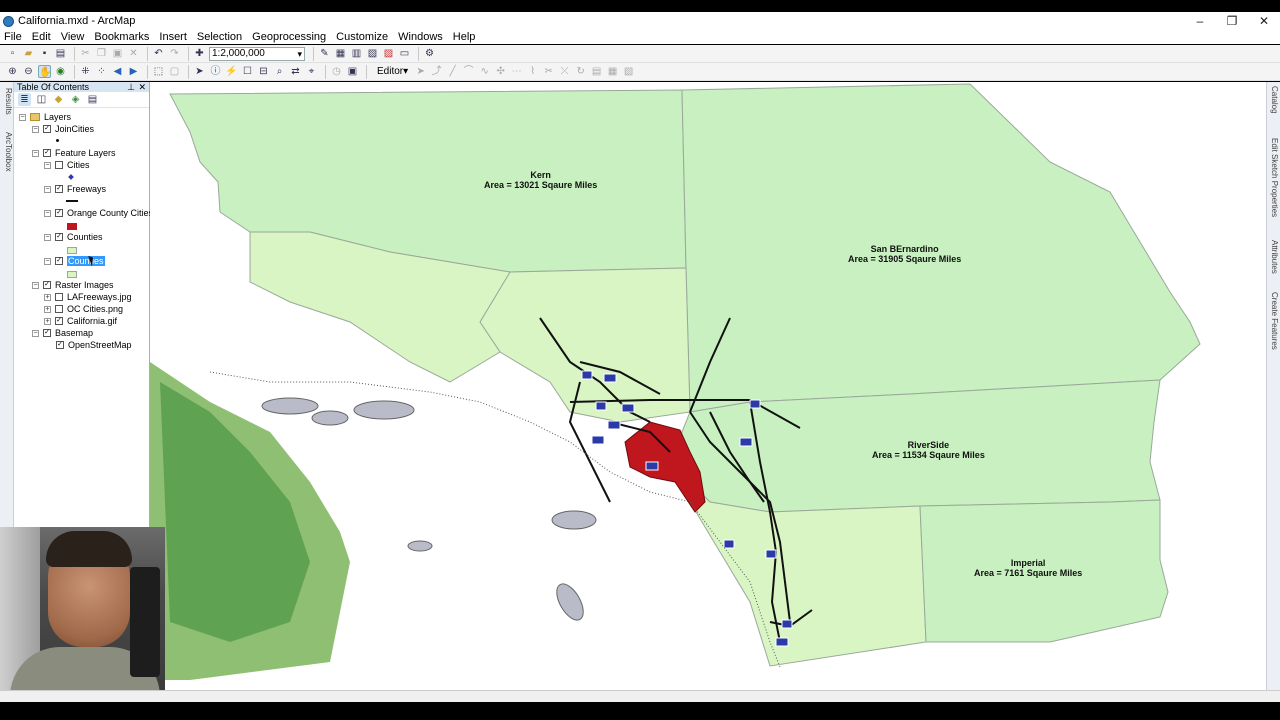 This screenshot has width=1280, height=720. I want to click on catalog-icon: ▥, so click(356, 53).